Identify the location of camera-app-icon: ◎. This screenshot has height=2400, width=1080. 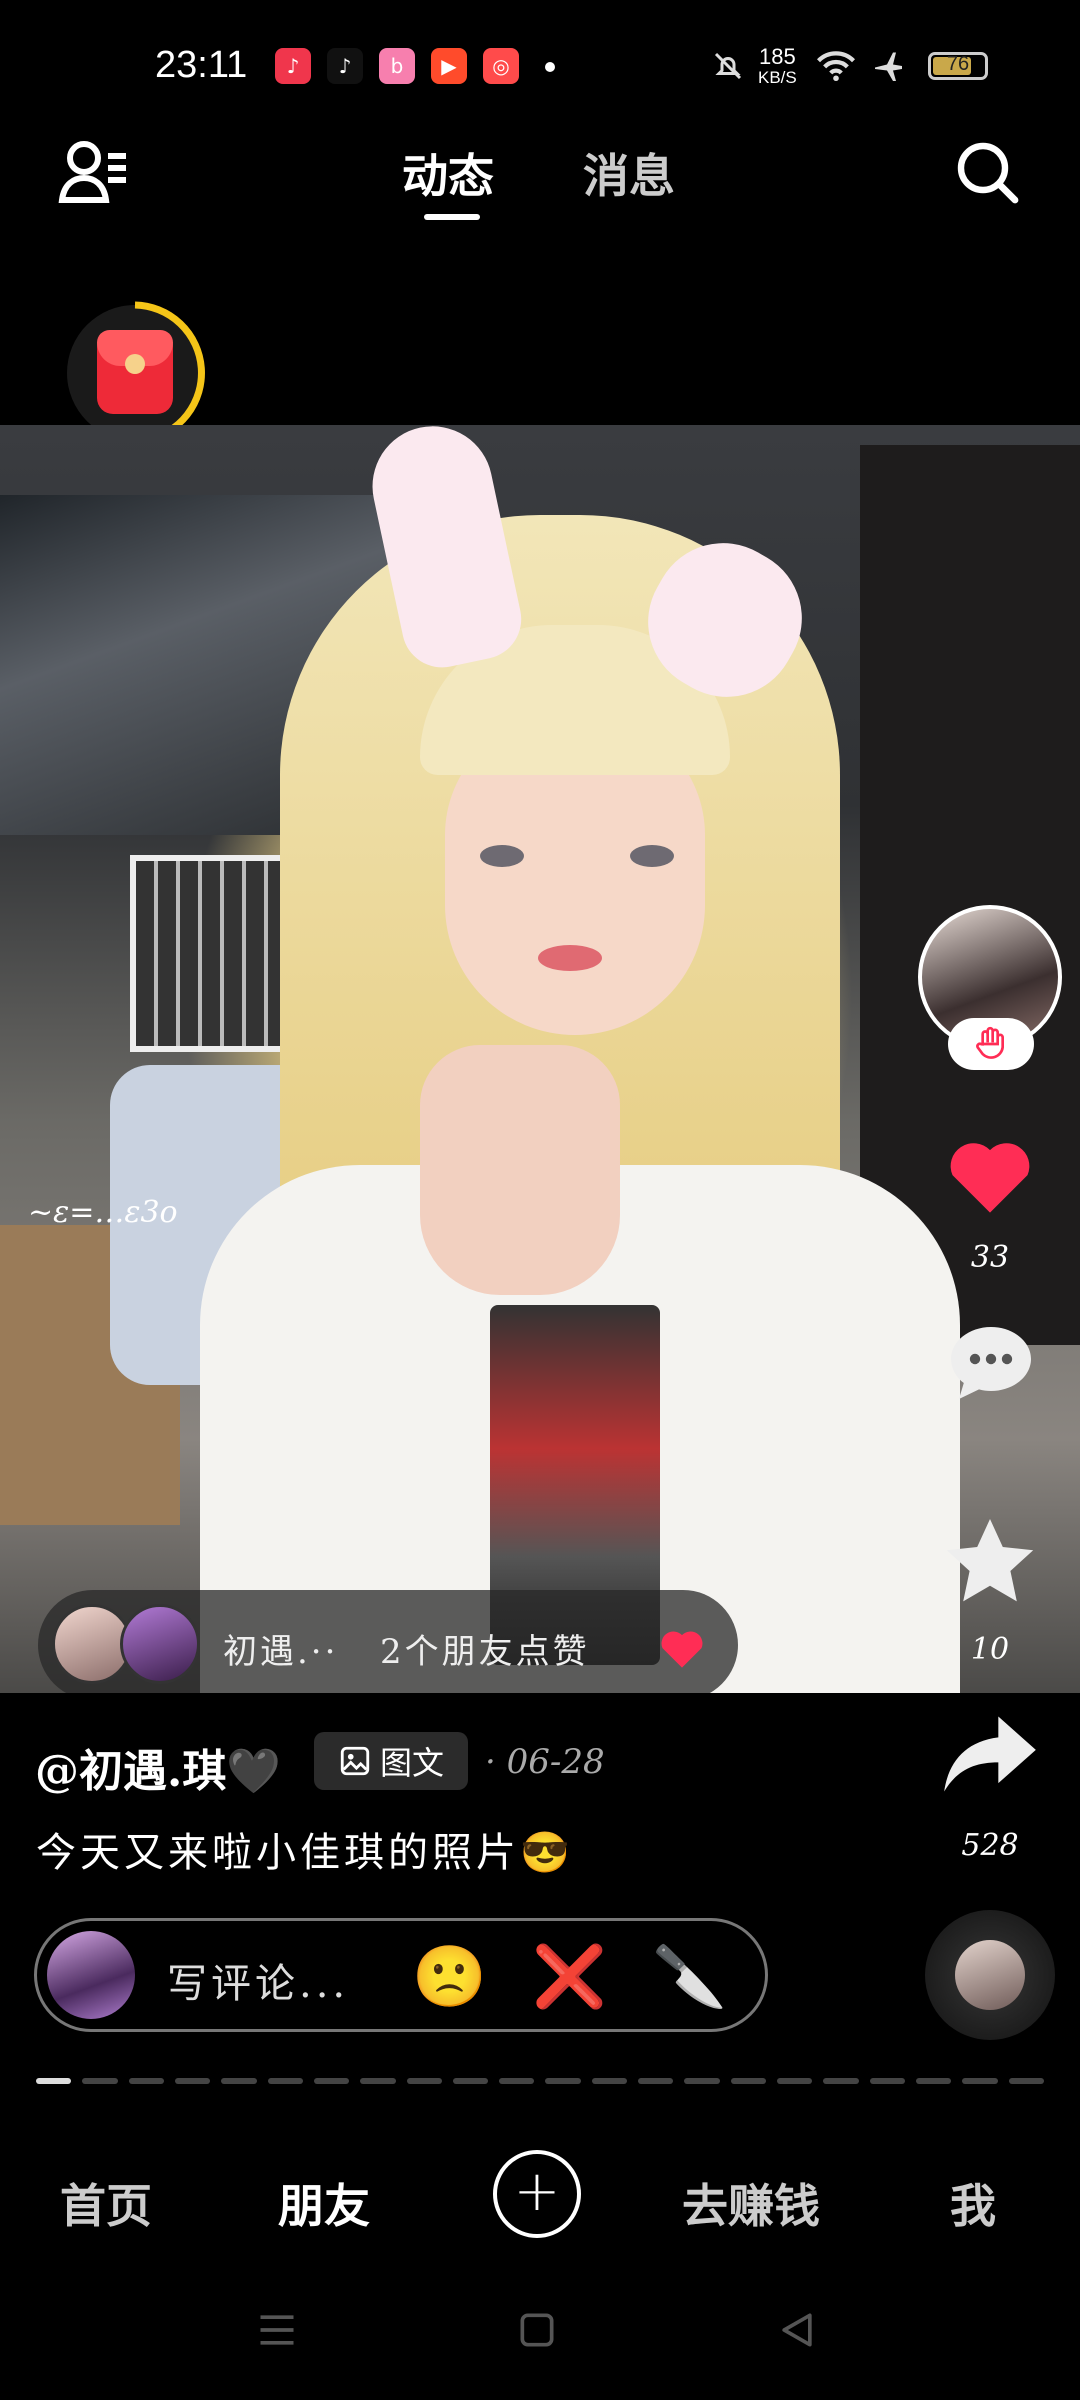
(501, 66).